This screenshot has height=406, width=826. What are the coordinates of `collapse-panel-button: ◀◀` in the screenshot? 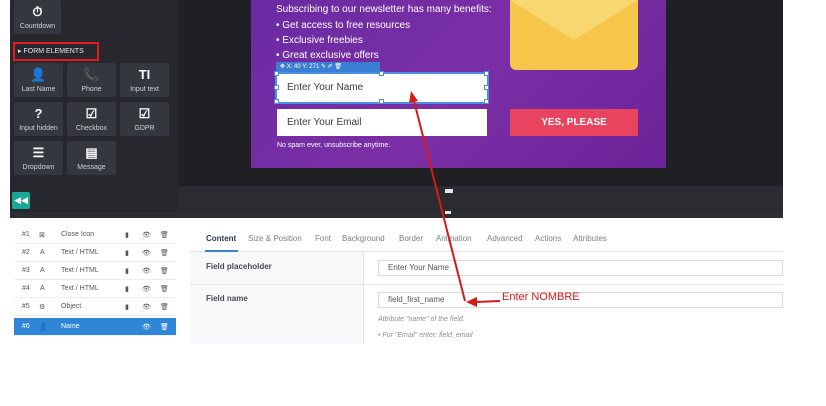 It's located at (21, 200).